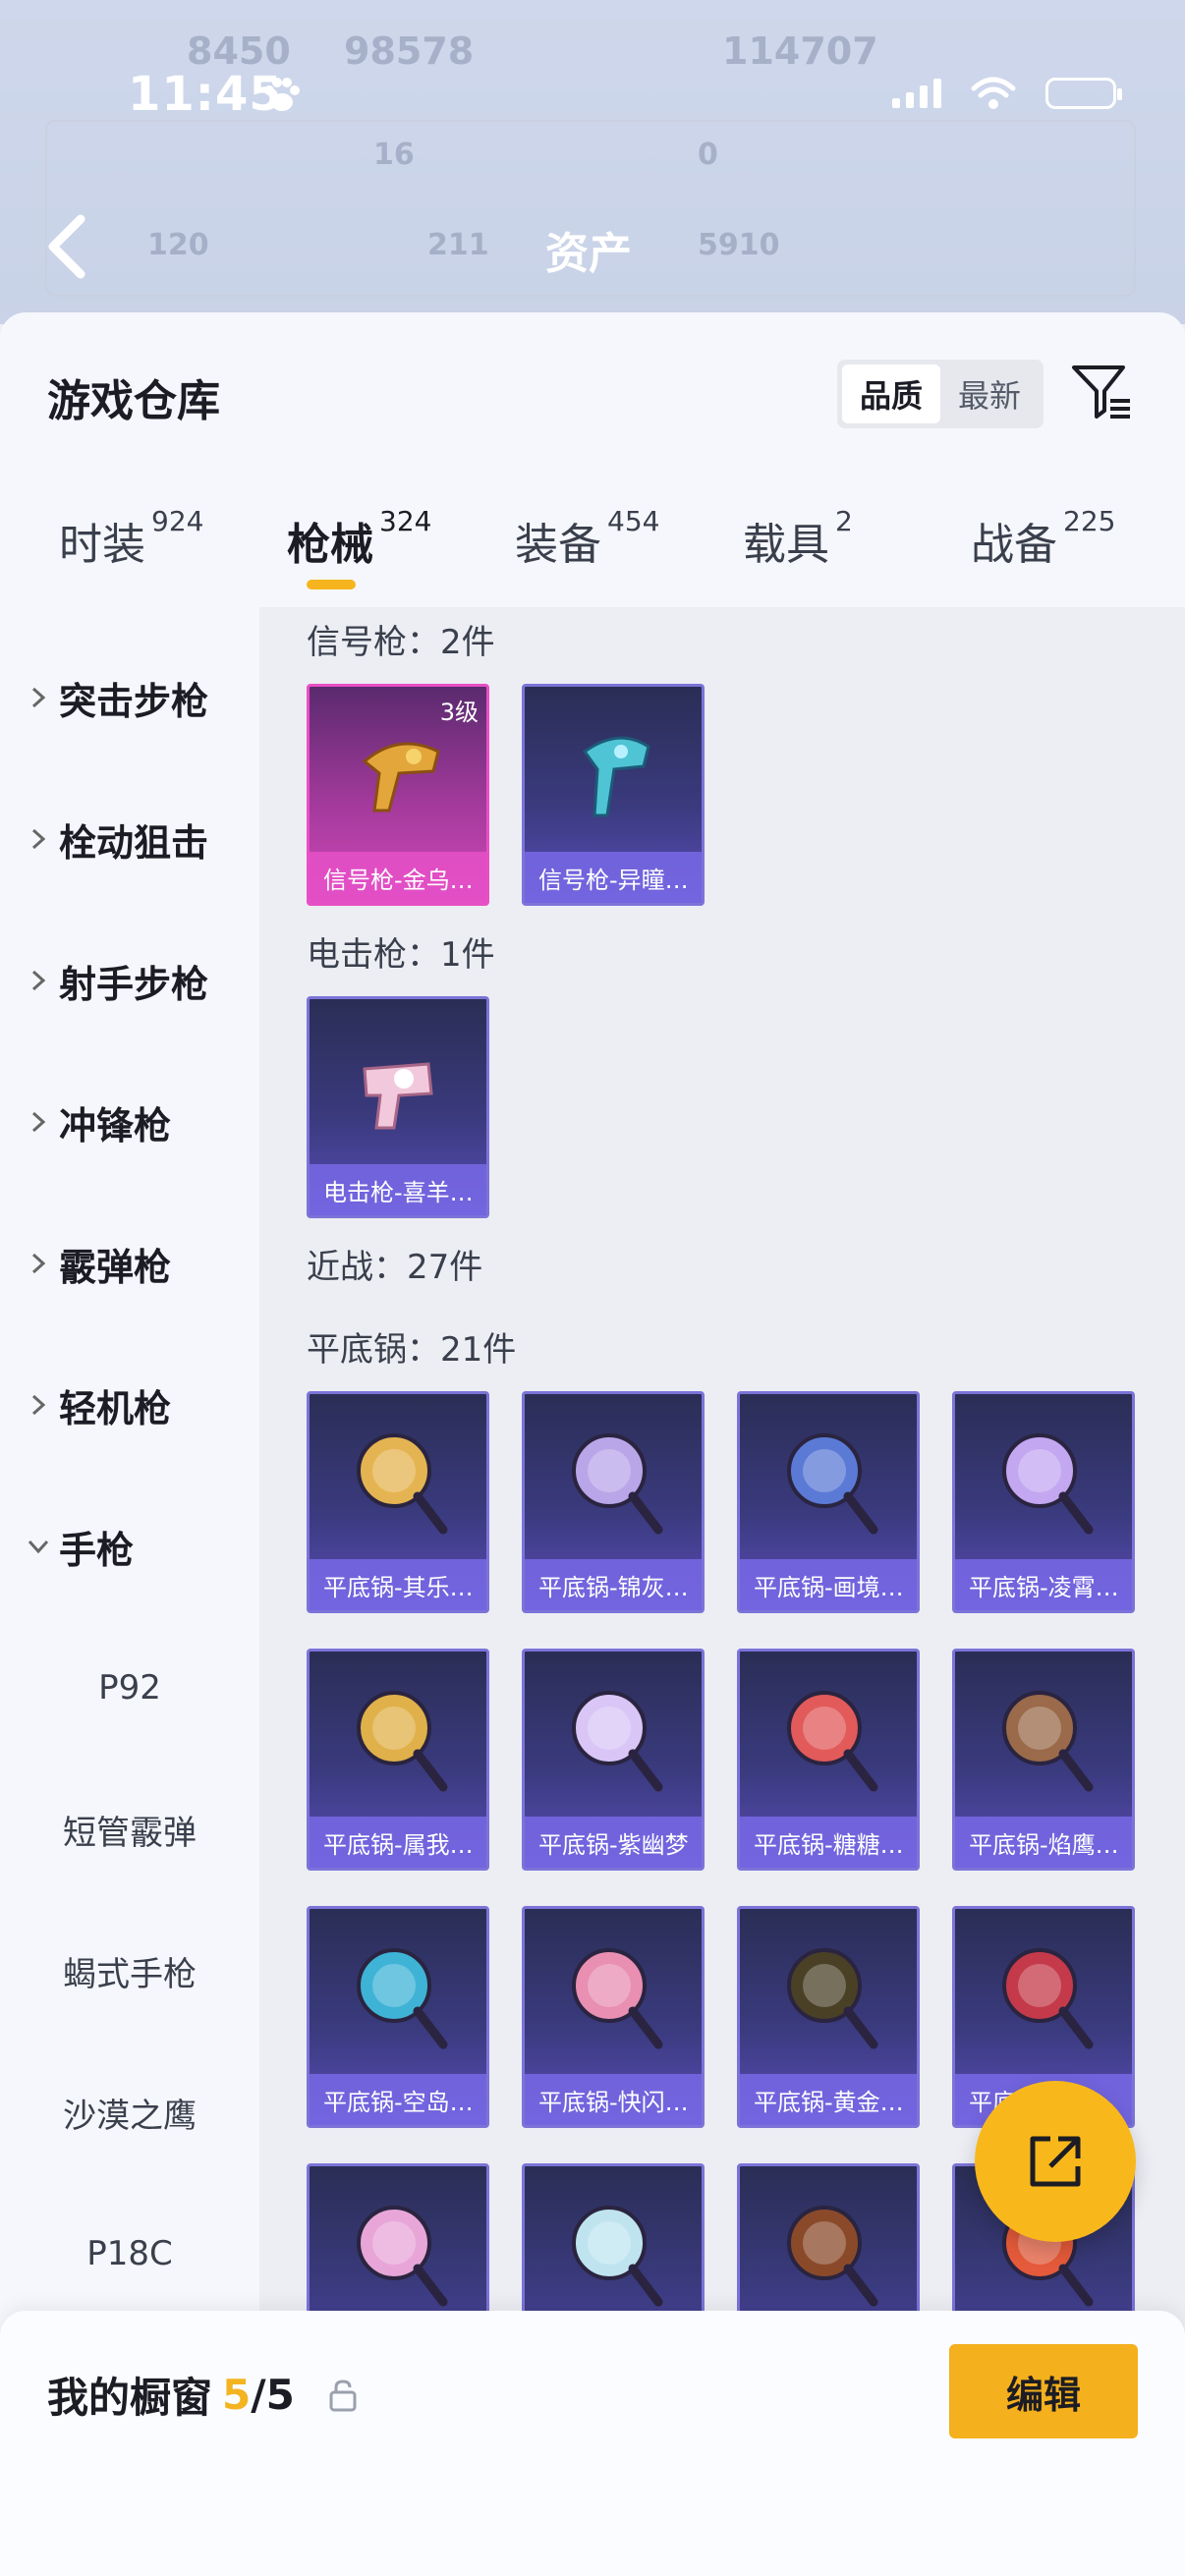 Image resolution: width=1185 pixels, height=2576 pixels. I want to click on tab-vehicles: 载具 2, so click(798, 538).